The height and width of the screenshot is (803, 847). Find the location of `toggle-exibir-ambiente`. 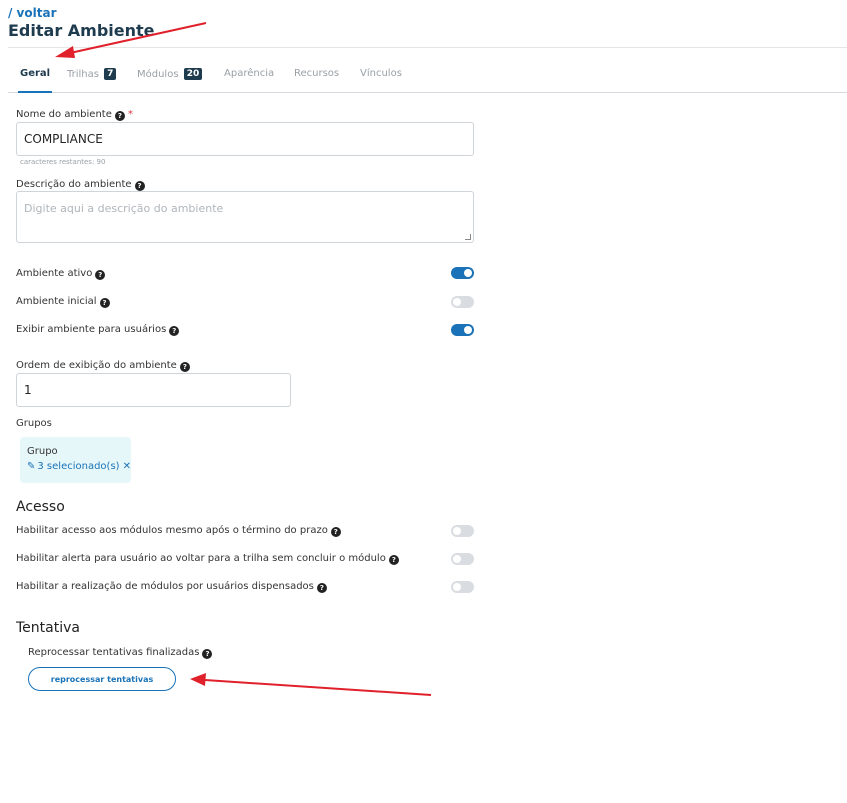

toggle-exibir-ambiente is located at coordinates (462, 330).